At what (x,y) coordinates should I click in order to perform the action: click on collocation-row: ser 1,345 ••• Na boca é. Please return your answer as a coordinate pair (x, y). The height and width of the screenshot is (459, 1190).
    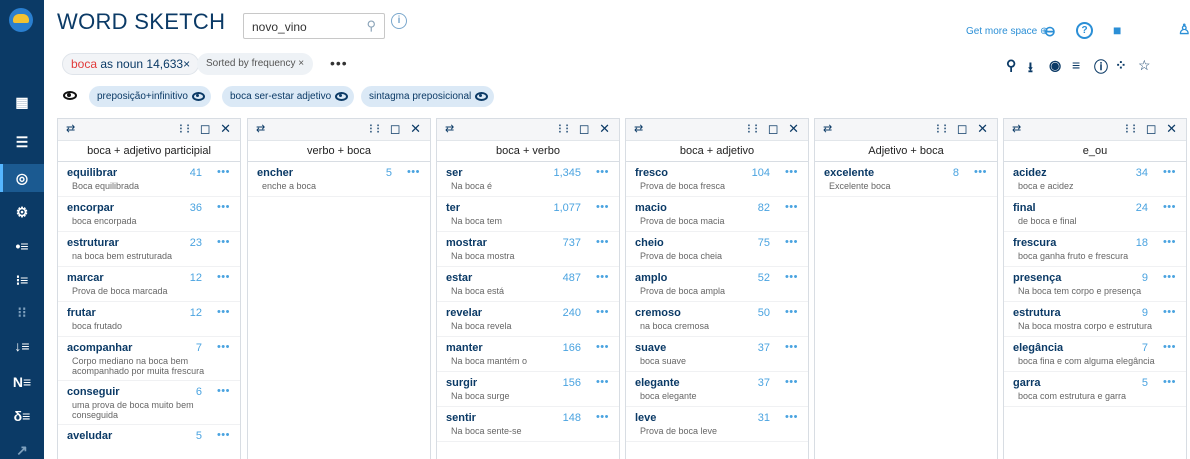
    Looking at the image, I should click on (528, 179).